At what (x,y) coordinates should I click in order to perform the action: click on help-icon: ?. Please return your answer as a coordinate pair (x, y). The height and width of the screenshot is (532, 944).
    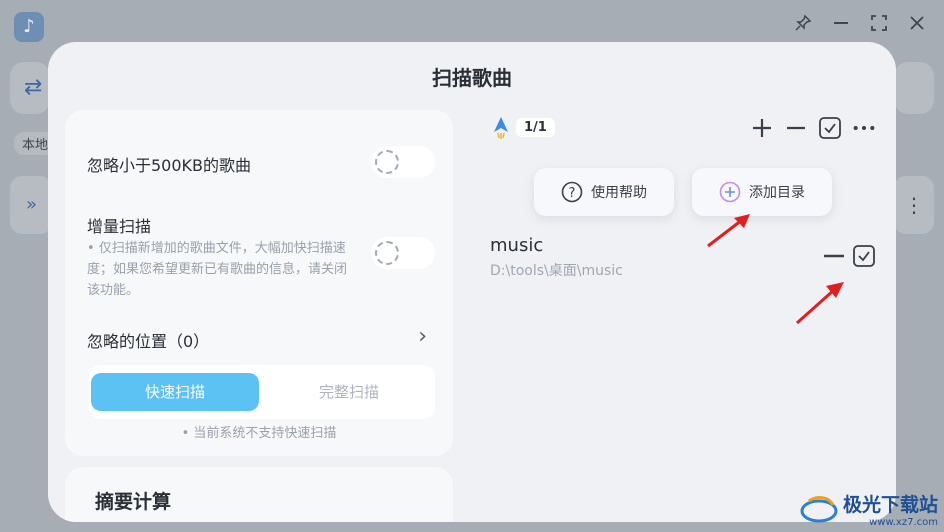
    Looking at the image, I should click on (572, 192).